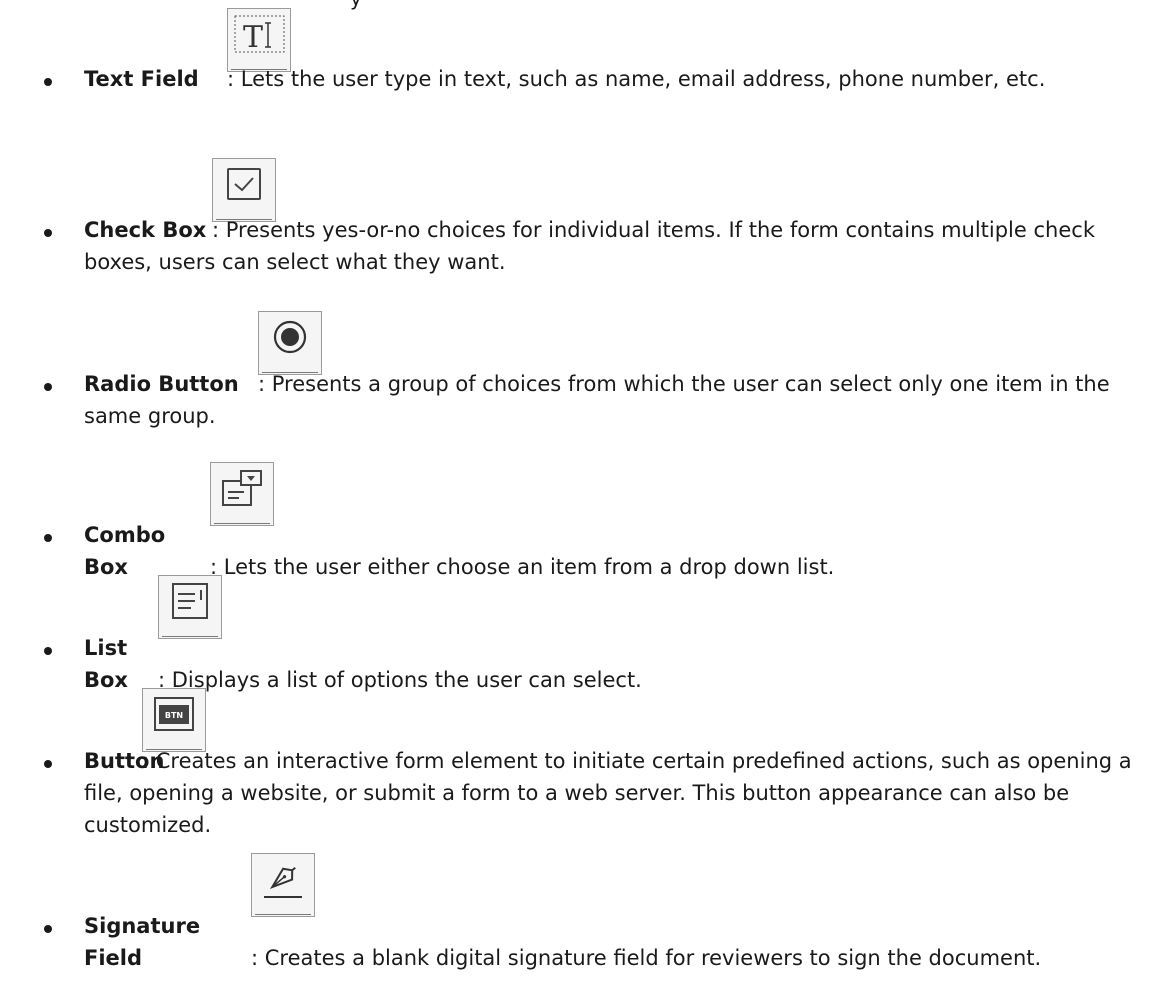 Image resolution: width=1174 pixels, height=981 pixels. I want to click on signature-field-icon, so click(283, 885).